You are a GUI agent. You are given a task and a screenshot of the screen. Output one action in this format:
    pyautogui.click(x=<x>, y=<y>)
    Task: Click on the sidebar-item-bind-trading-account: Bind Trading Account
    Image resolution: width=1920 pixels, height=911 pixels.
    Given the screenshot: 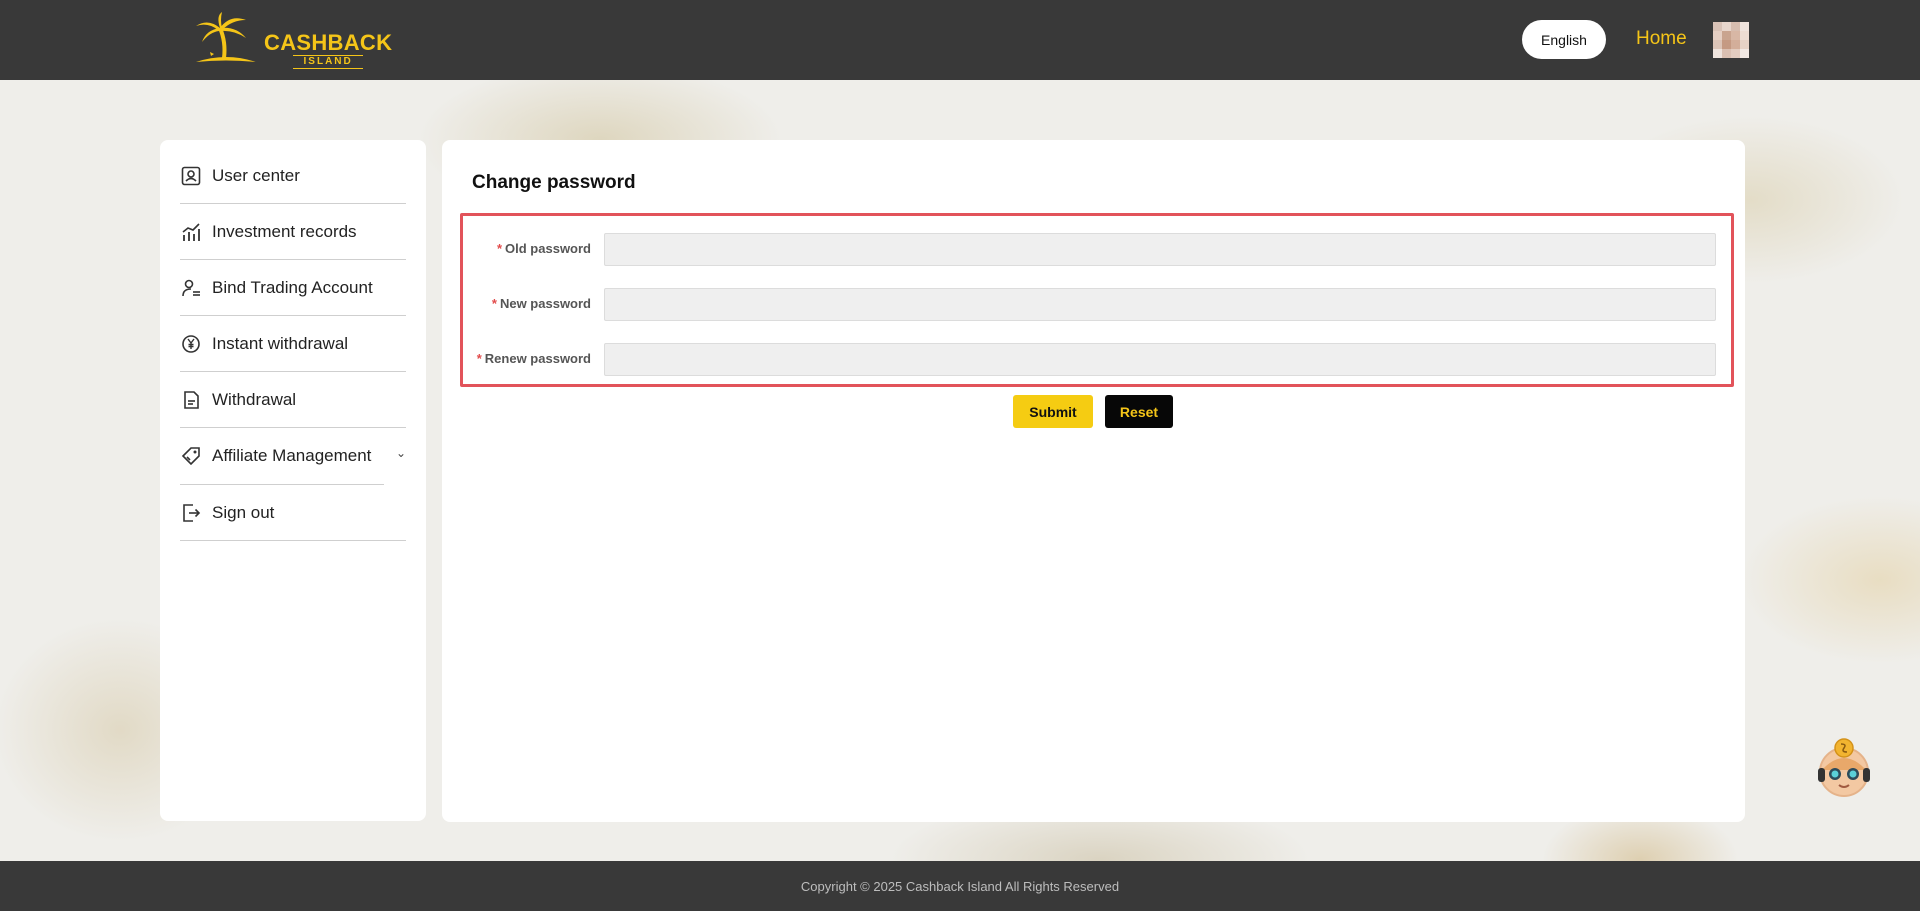 What is the action you would take?
    pyautogui.click(x=293, y=288)
    